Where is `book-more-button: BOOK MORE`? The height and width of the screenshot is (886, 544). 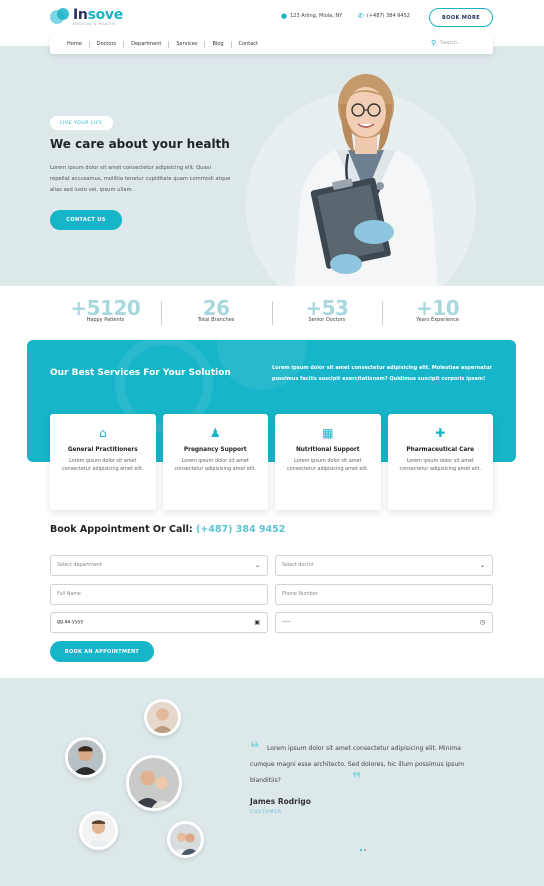 book-more-button: BOOK MORE is located at coordinates (461, 17).